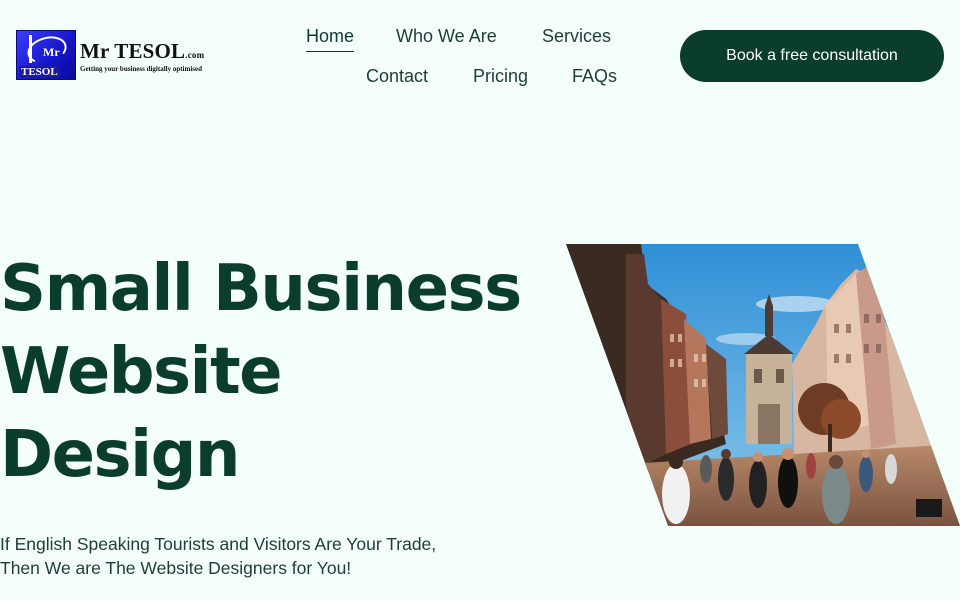  I want to click on hero-title-line: Small Business, so click(261, 289).